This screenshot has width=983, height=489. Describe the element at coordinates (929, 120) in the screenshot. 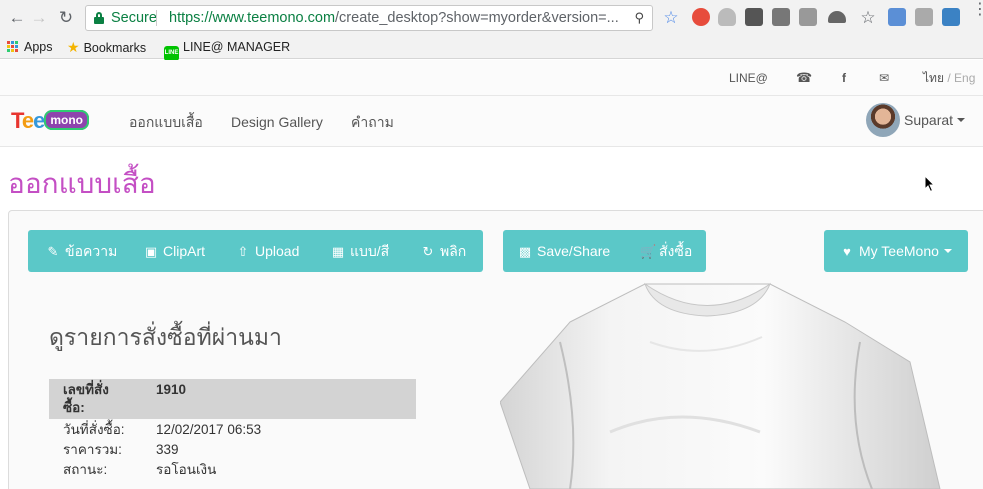

I see `user-name: Suparat` at that location.